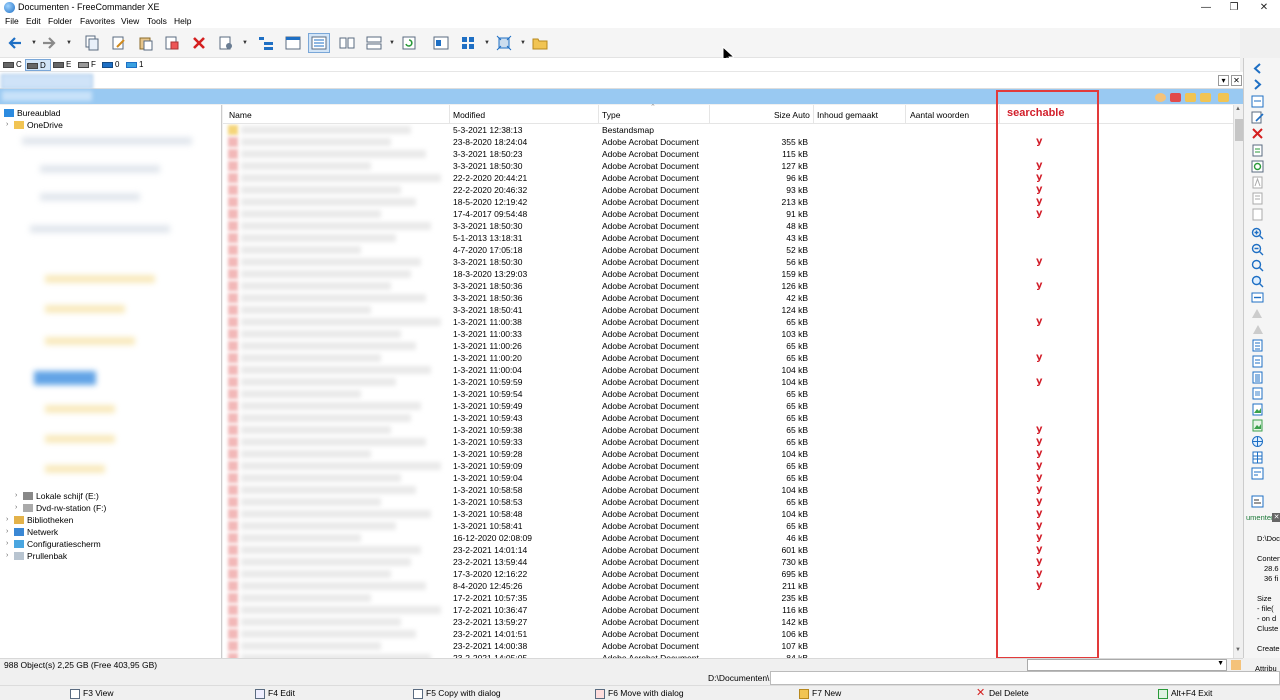 The width and height of the screenshot is (1280, 700). Describe the element at coordinates (157, 21) in the screenshot. I see `menu-tools: Tools` at that location.